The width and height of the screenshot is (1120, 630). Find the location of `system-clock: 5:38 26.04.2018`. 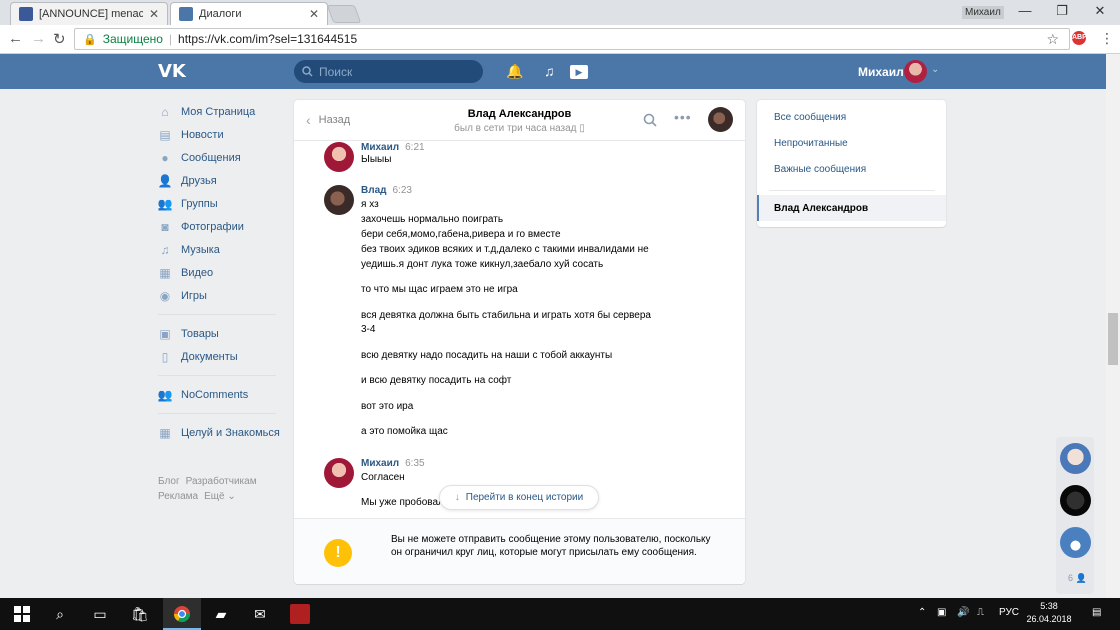

system-clock: 5:38 26.04.2018 is located at coordinates (1049, 613).